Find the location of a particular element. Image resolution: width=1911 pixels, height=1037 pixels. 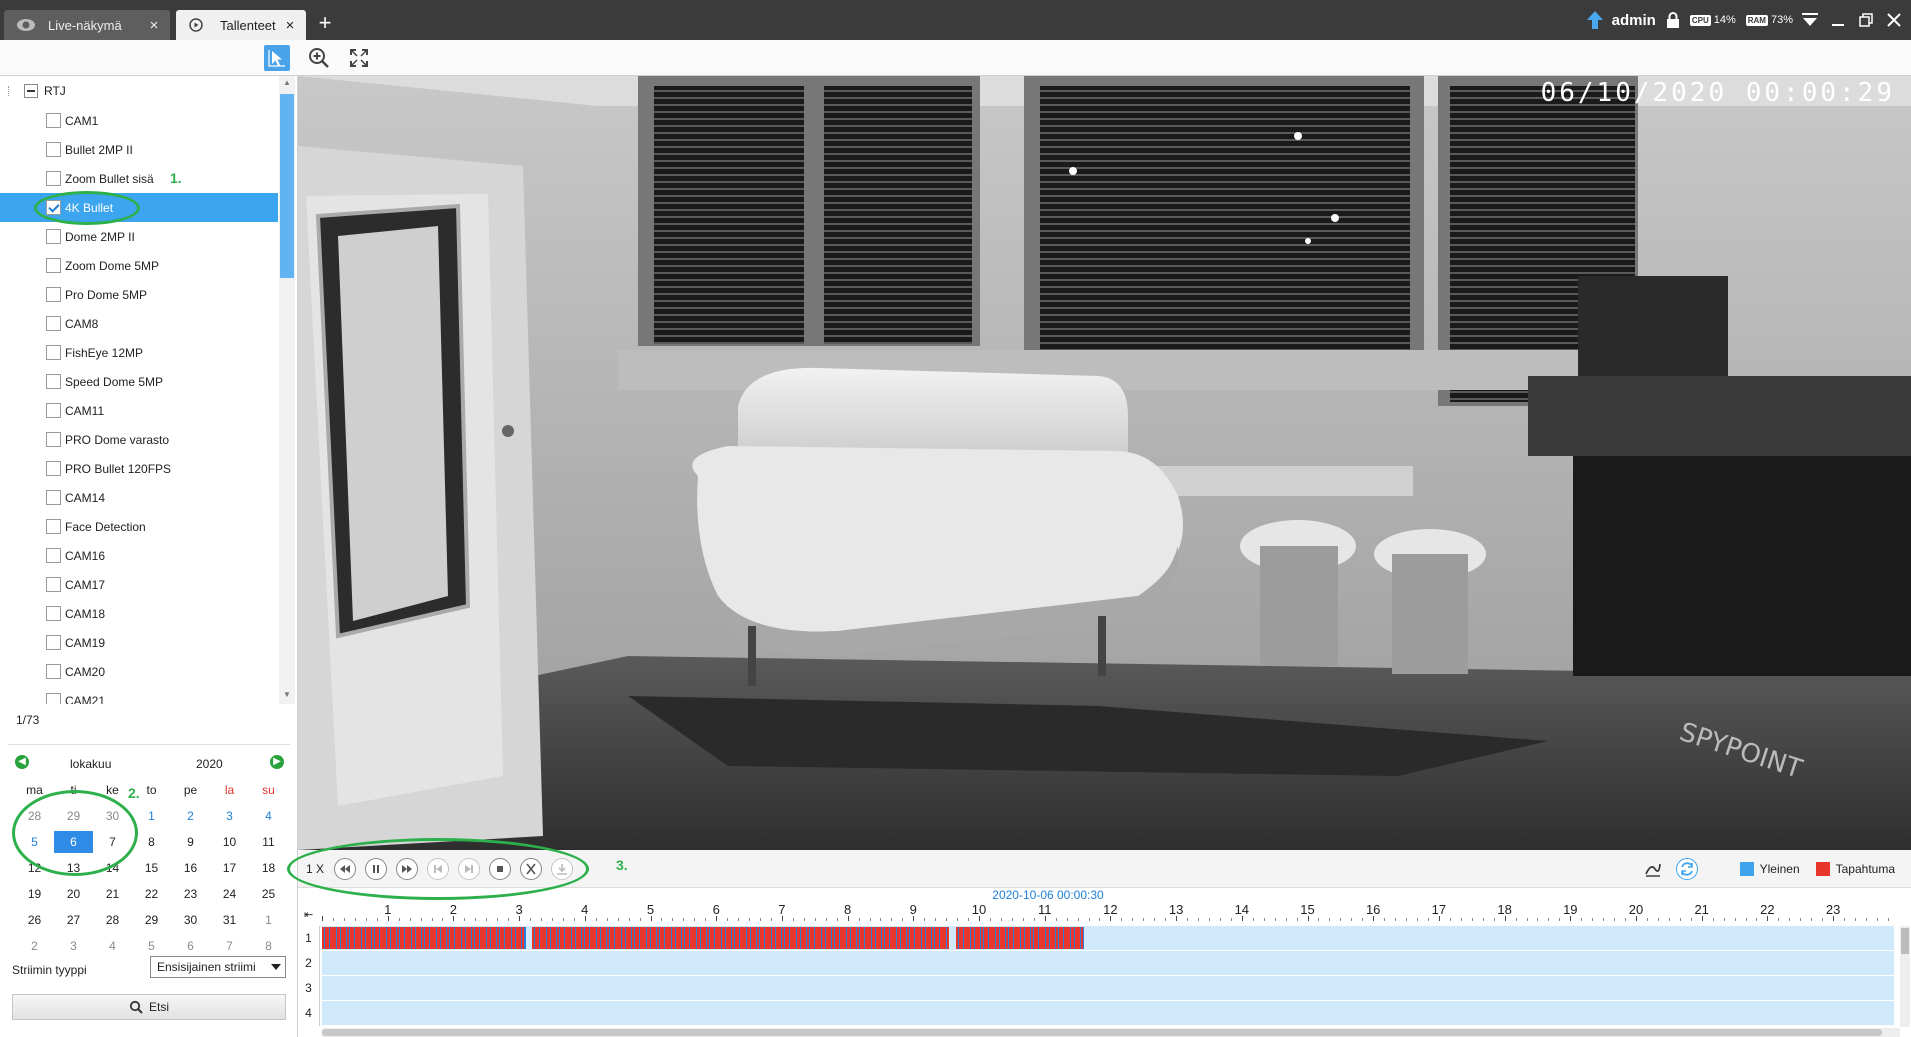

timeline-row: 4 is located at coordinates (1104, 1013).